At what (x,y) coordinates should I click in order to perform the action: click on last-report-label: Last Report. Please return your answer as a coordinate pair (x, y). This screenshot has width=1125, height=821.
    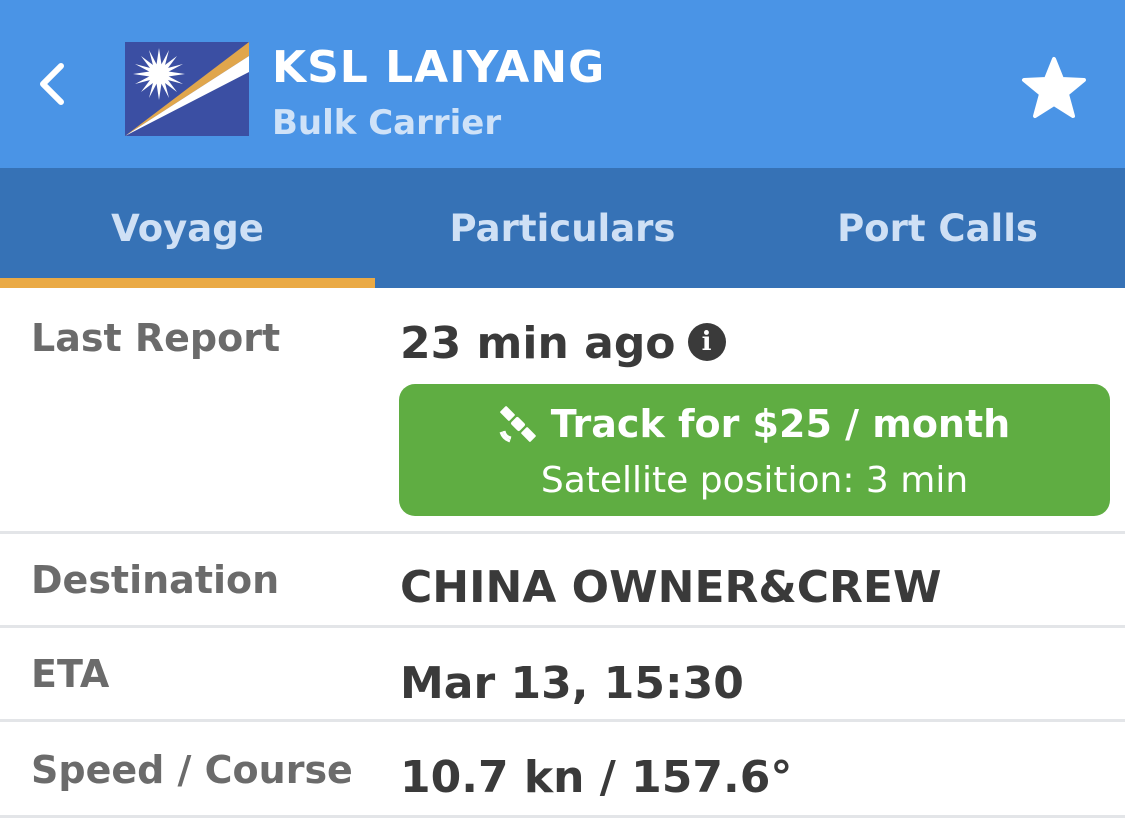
    Looking at the image, I should click on (156, 338).